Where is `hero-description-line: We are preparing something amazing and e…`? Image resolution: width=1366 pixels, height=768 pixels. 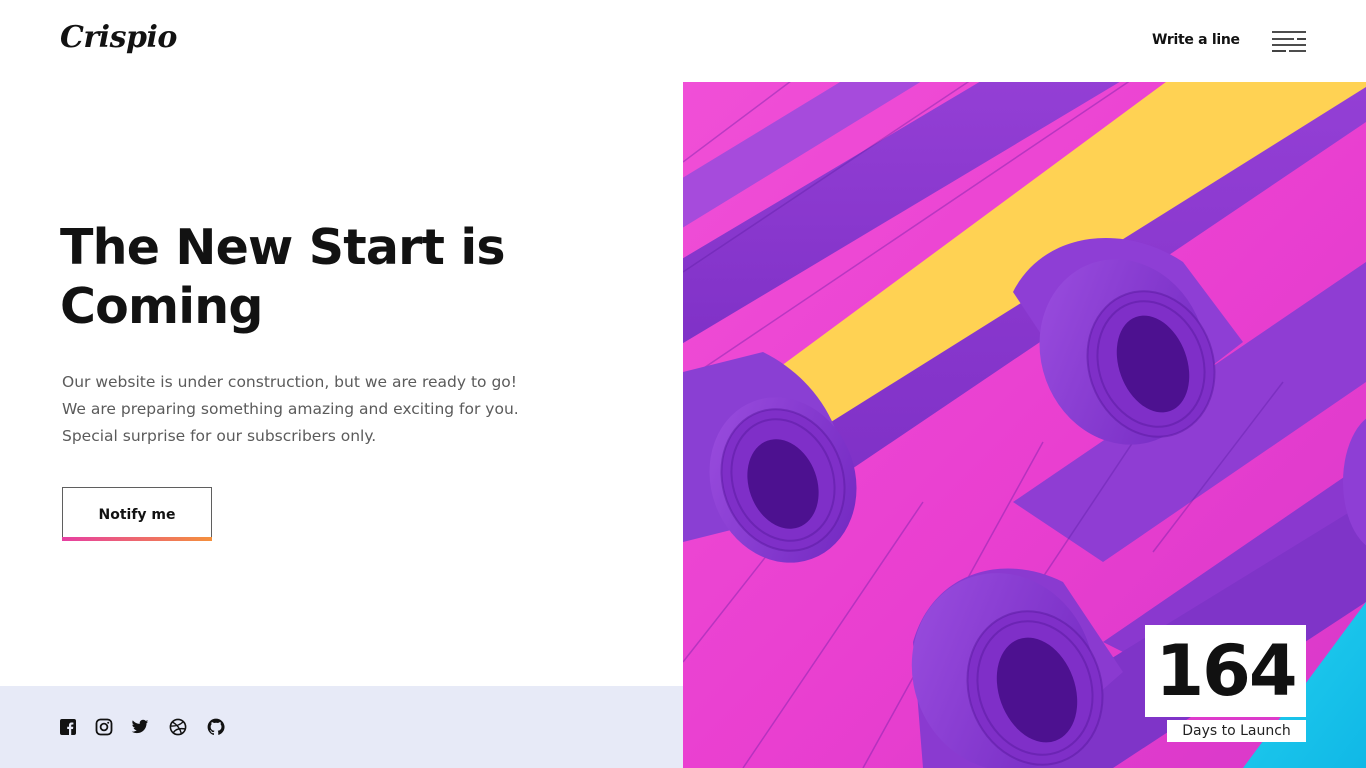
hero-description-line: We are preparing something amazing and e… is located at coordinates (290, 409).